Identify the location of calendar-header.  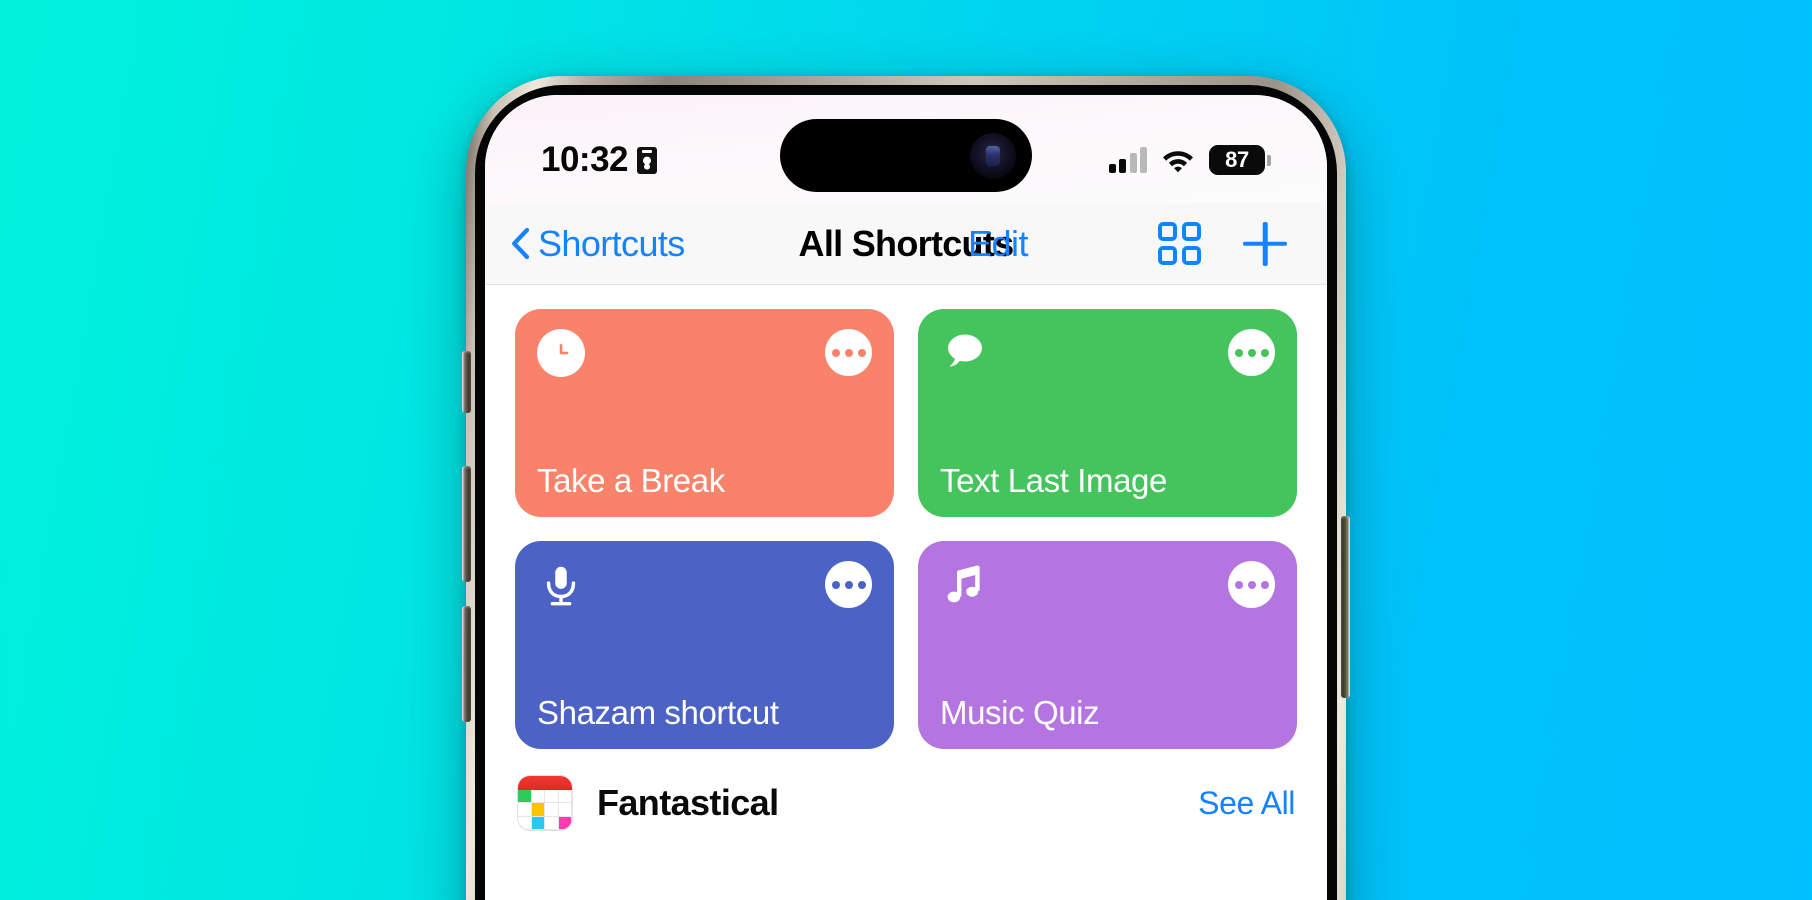
(545, 783).